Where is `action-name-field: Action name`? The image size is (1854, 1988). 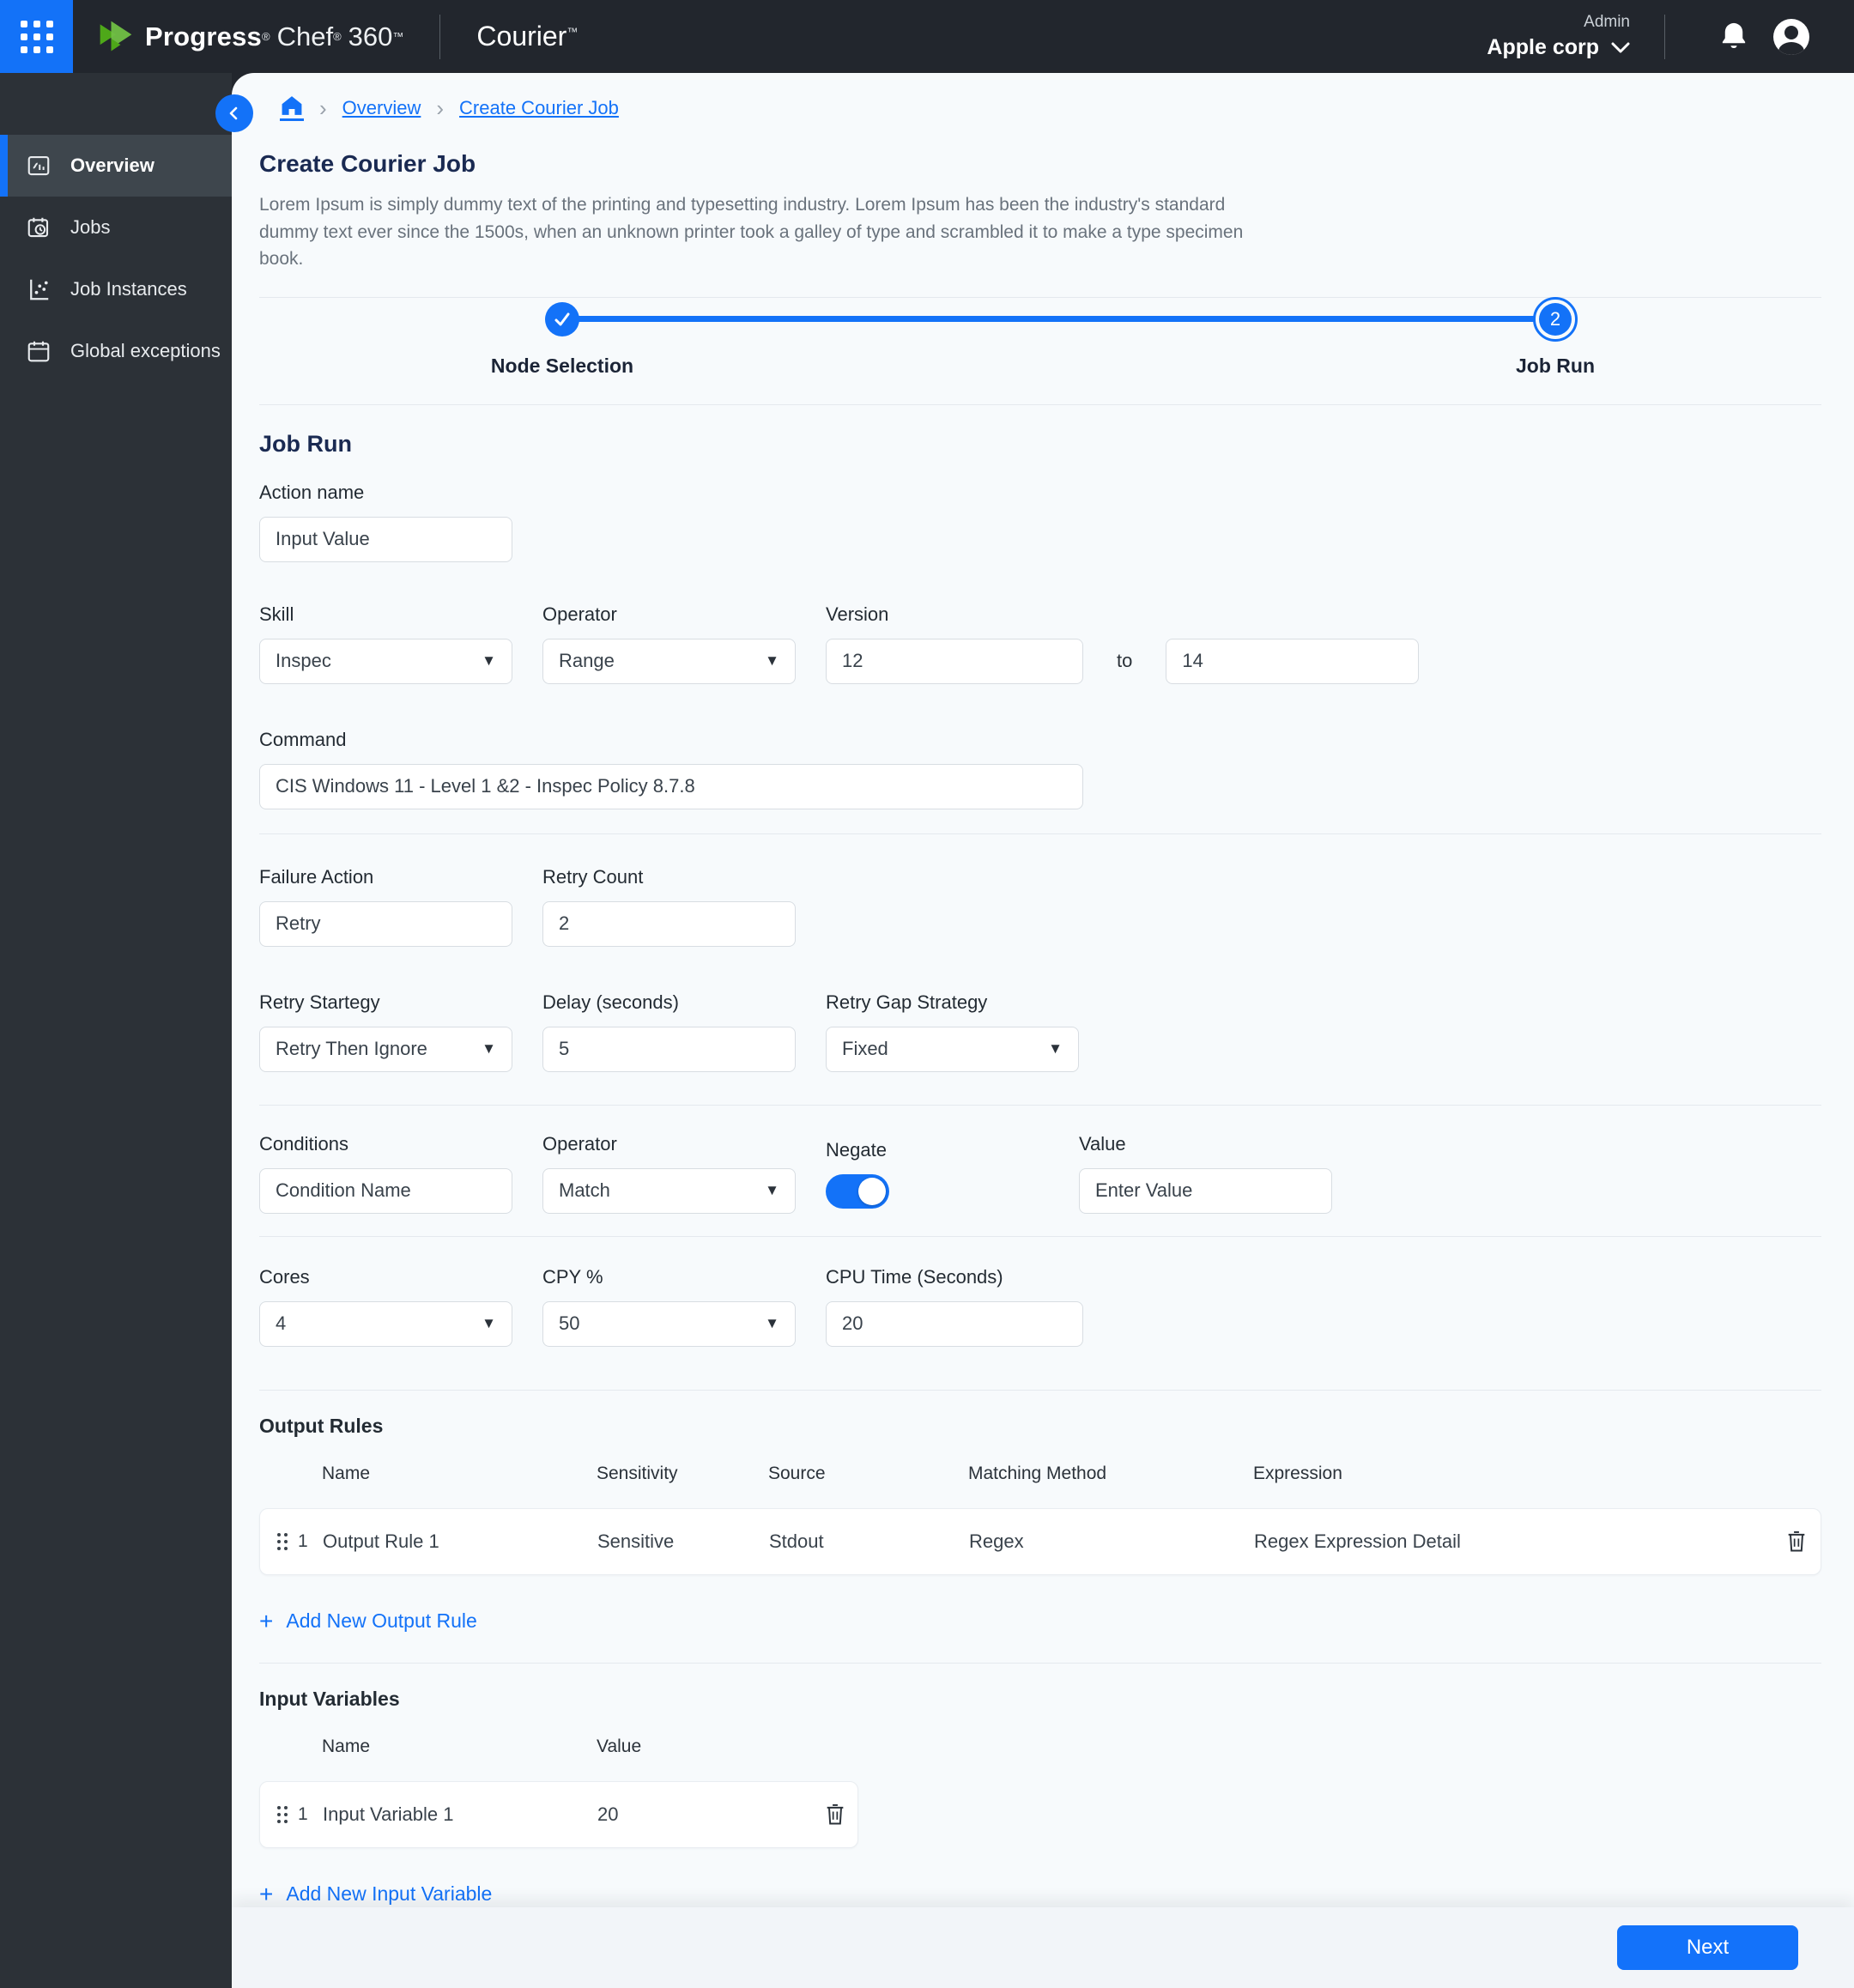 action-name-field: Action name is located at coordinates (385, 522).